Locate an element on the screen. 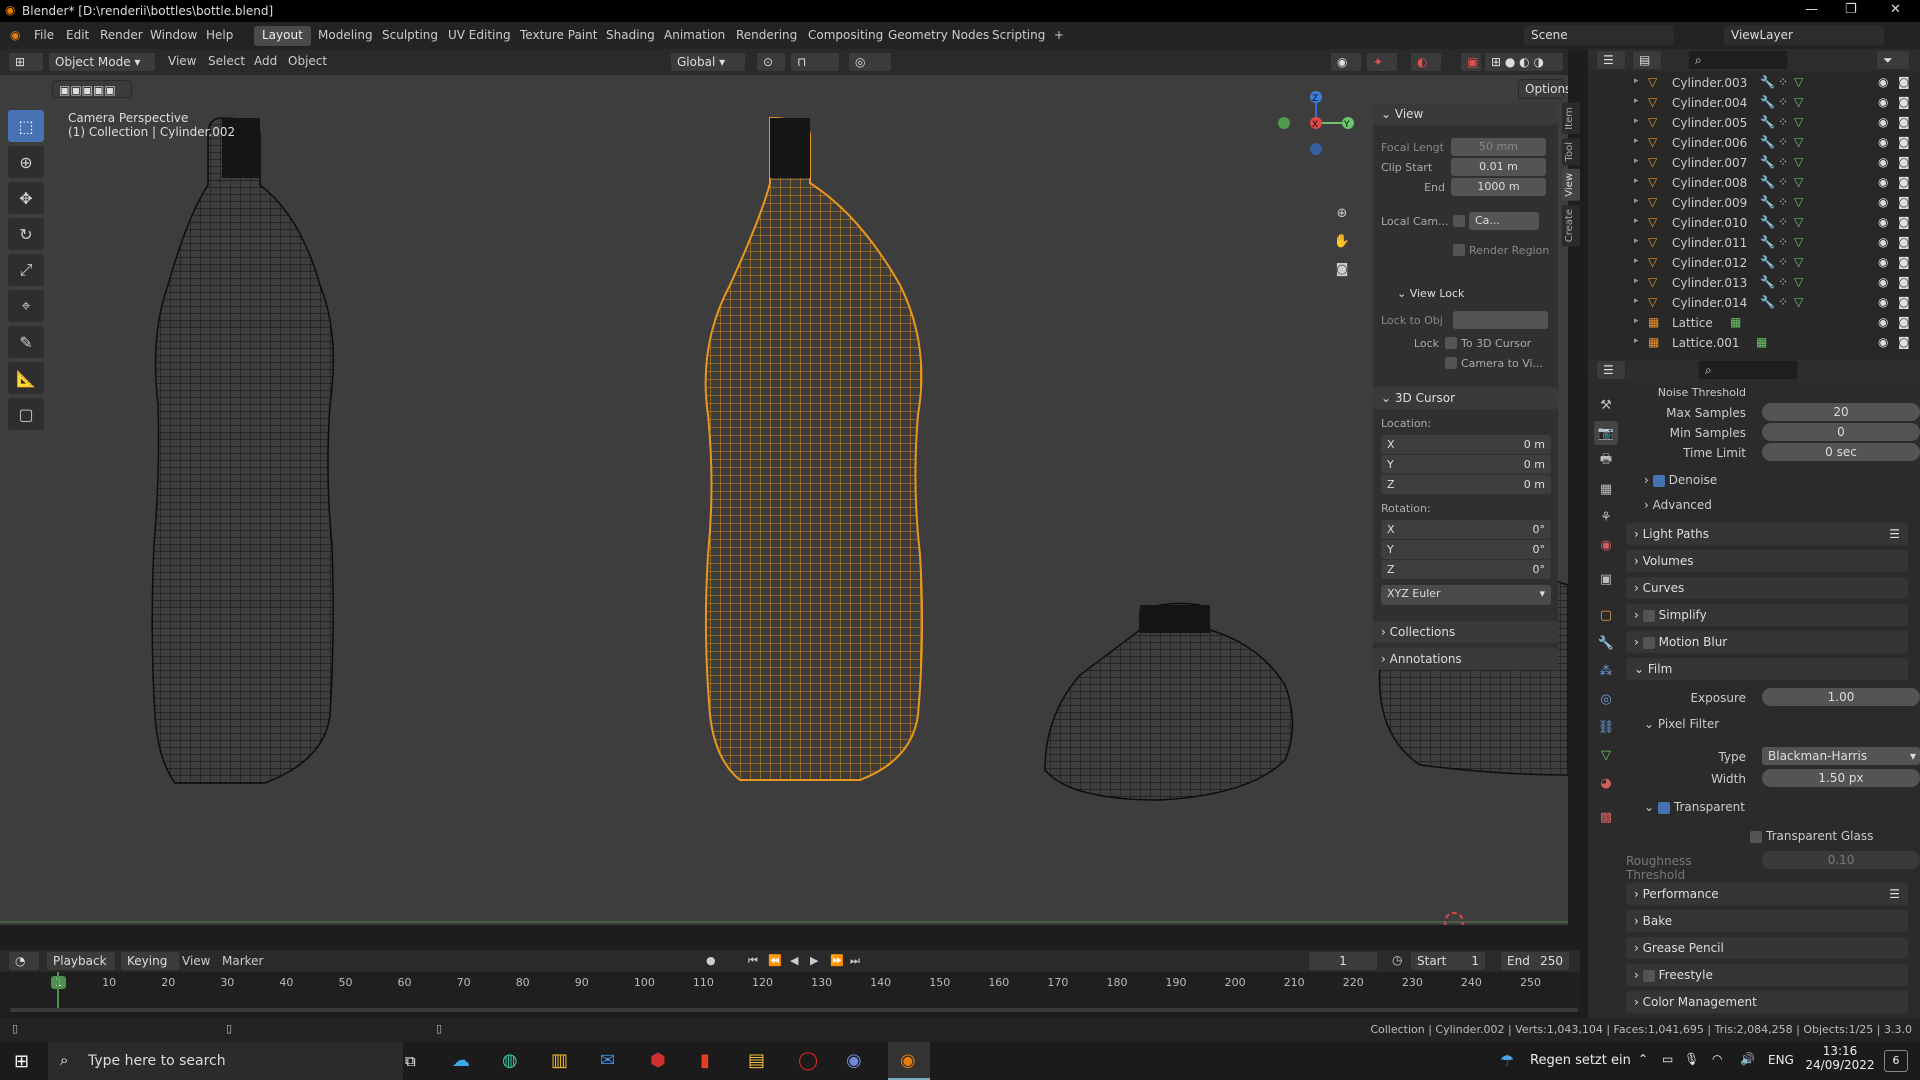 Image resolution: width=1920 pixels, height=1080 pixels. constraints-props-icon: ⛓ is located at coordinates (1606, 727).